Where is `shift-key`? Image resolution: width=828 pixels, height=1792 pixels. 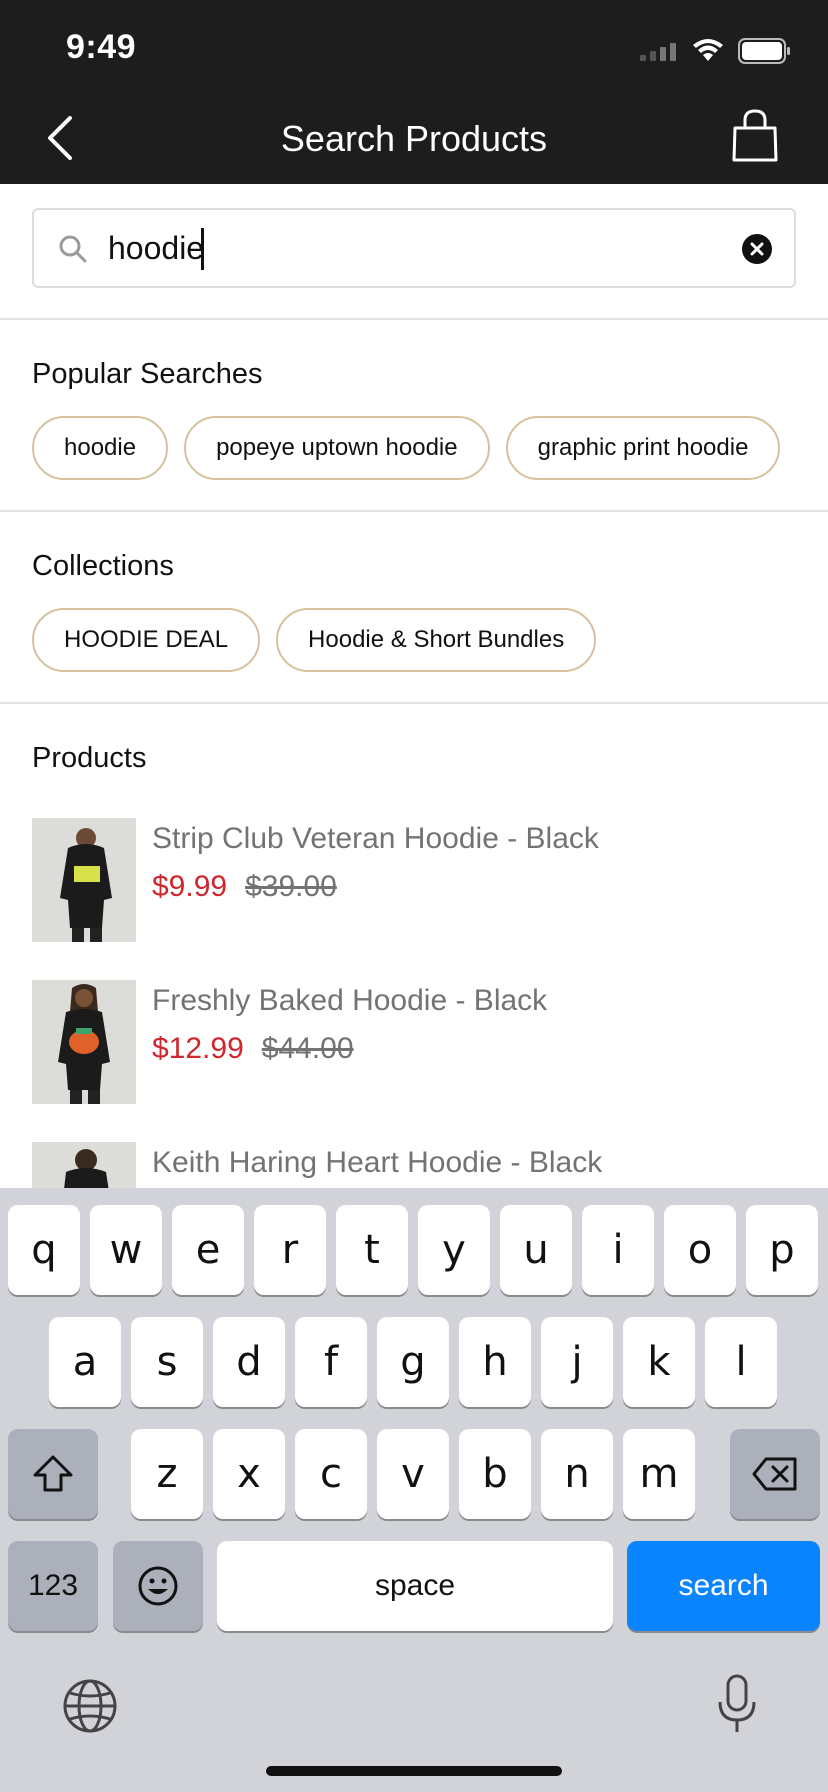
shift-key is located at coordinates (53, 1474).